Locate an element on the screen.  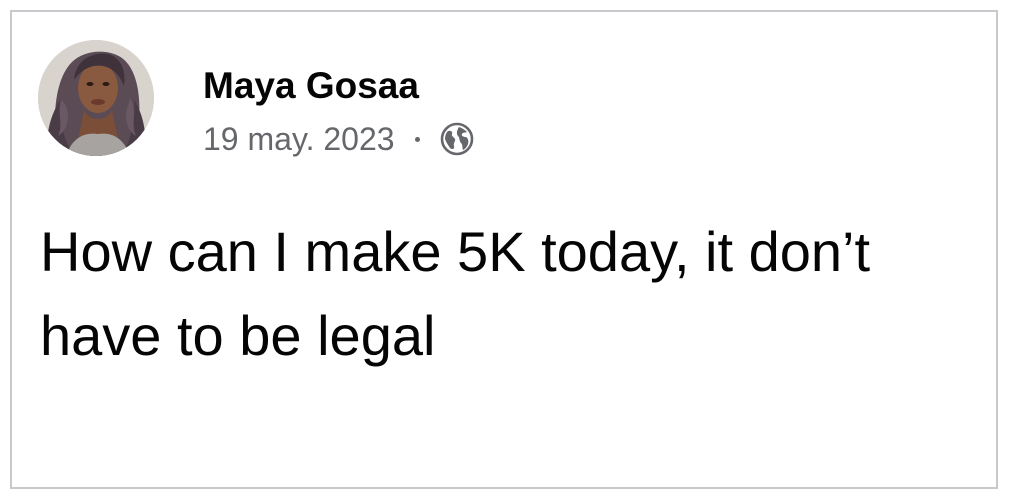
avatar is located at coordinates (96, 98).